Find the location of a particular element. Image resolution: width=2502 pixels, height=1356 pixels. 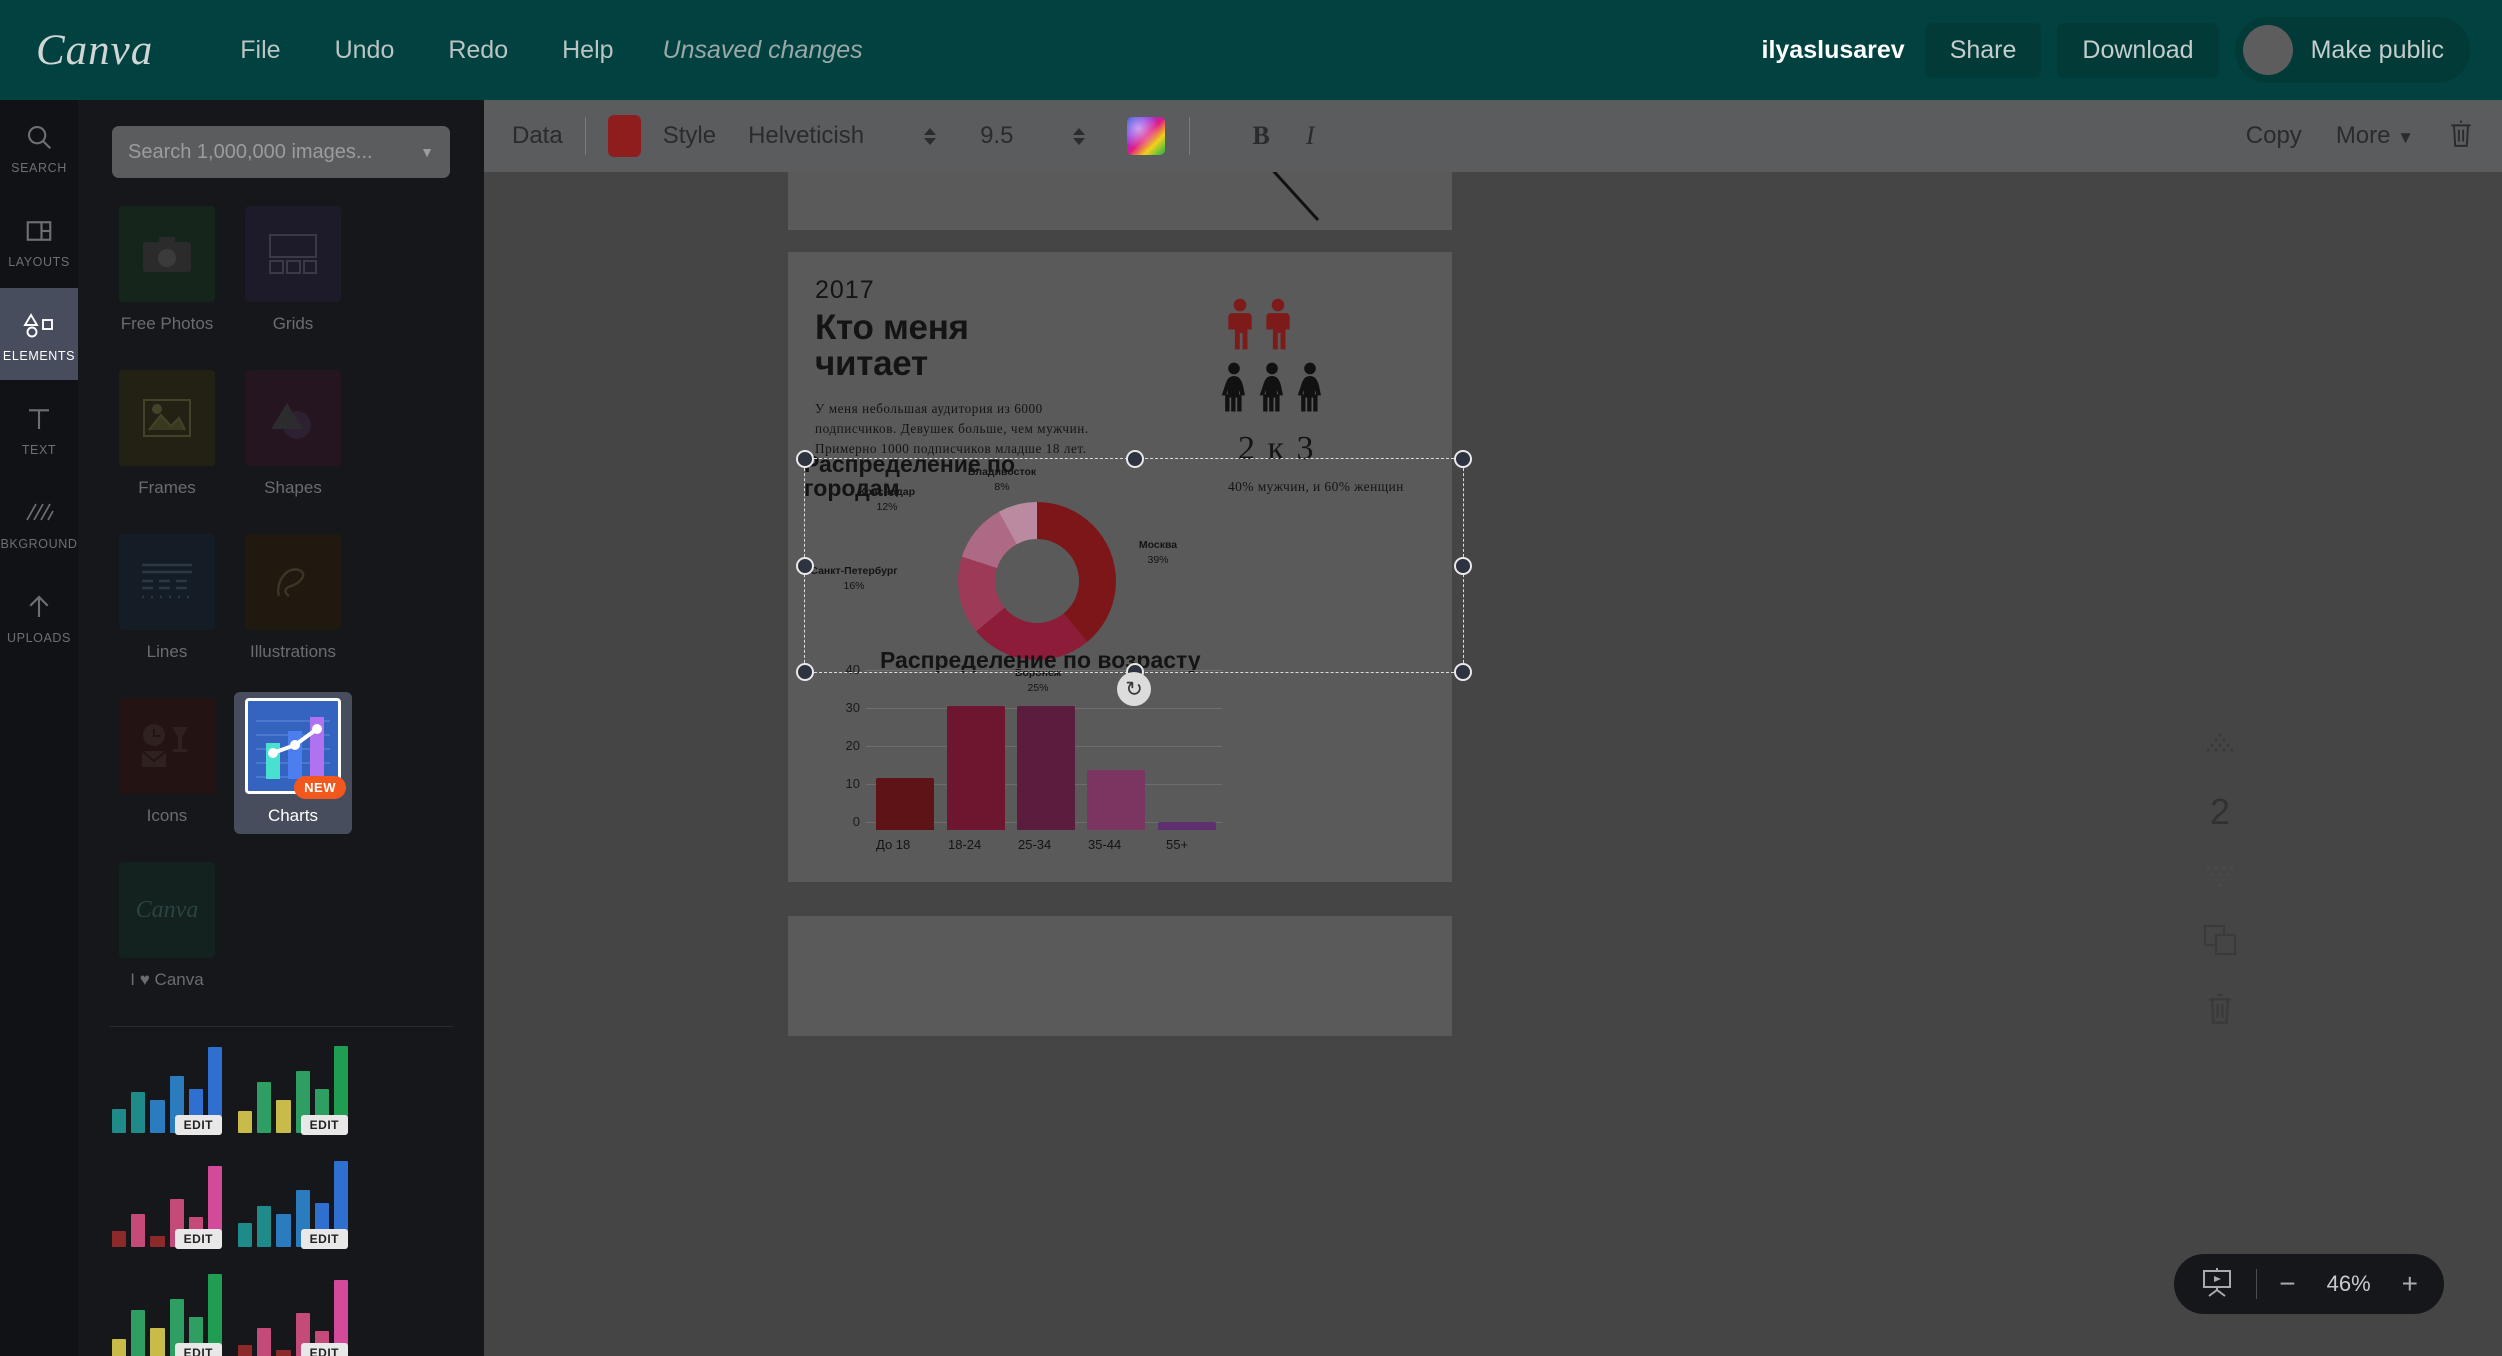

category-card-illustrations: Illustrations is located at coordinates (293, 599).